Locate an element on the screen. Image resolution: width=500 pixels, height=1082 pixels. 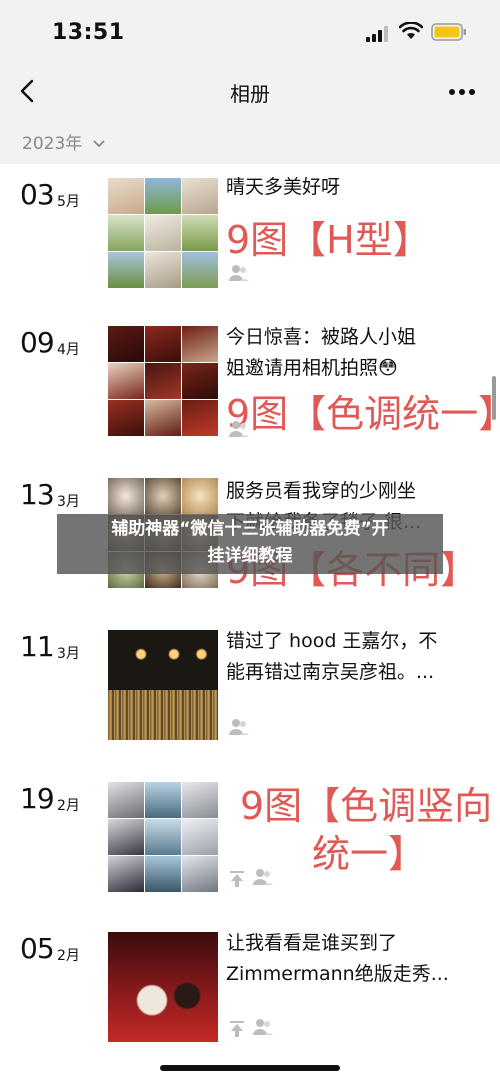
page-title: 相册 is located at coordinates (250, 94).